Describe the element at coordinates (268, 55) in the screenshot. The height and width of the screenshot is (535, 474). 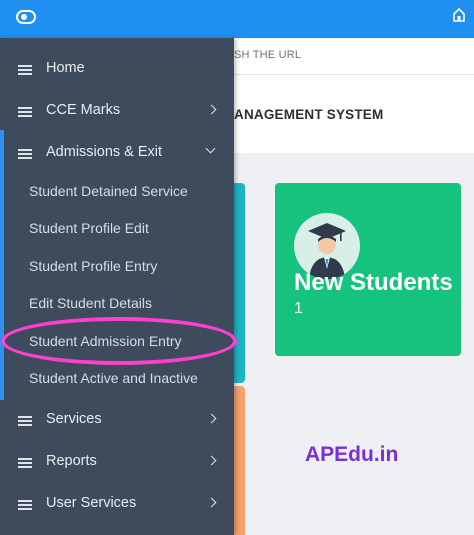
I see `refresh-url-text: SH THE URL` at that location.